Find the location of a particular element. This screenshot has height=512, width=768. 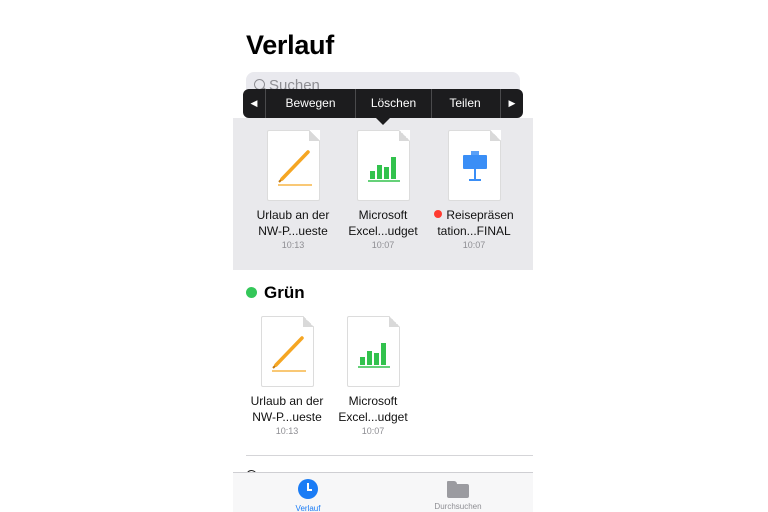

tag-section-title: Grün is located at coordinates (284, 292).